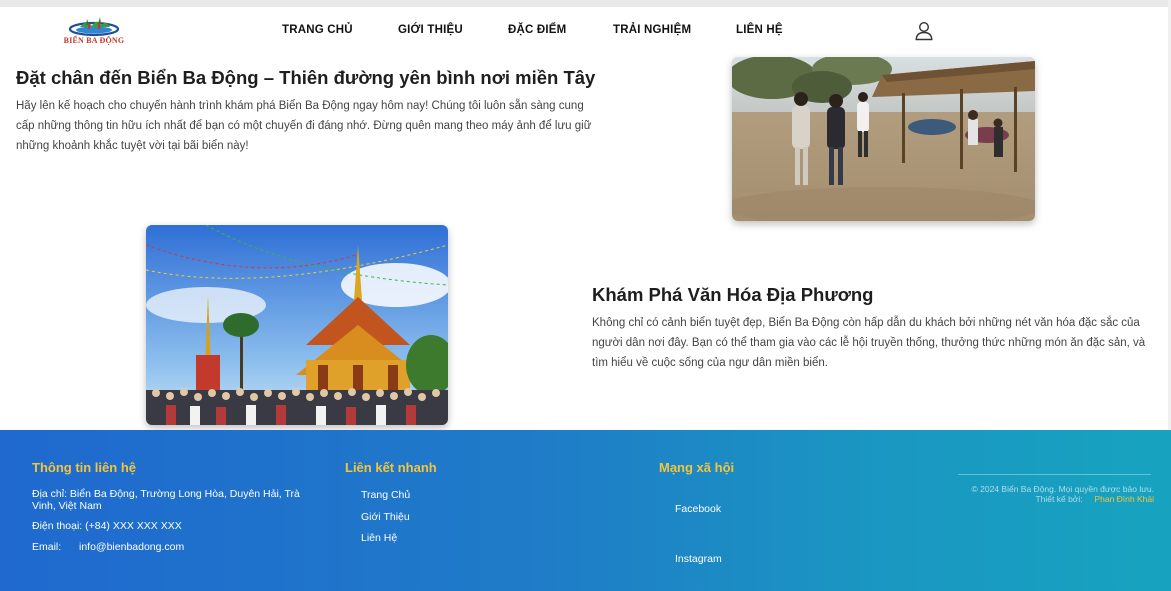  Describe the element at coordinates (585, 3) in the screenshot. I see `top-strip` at that location.